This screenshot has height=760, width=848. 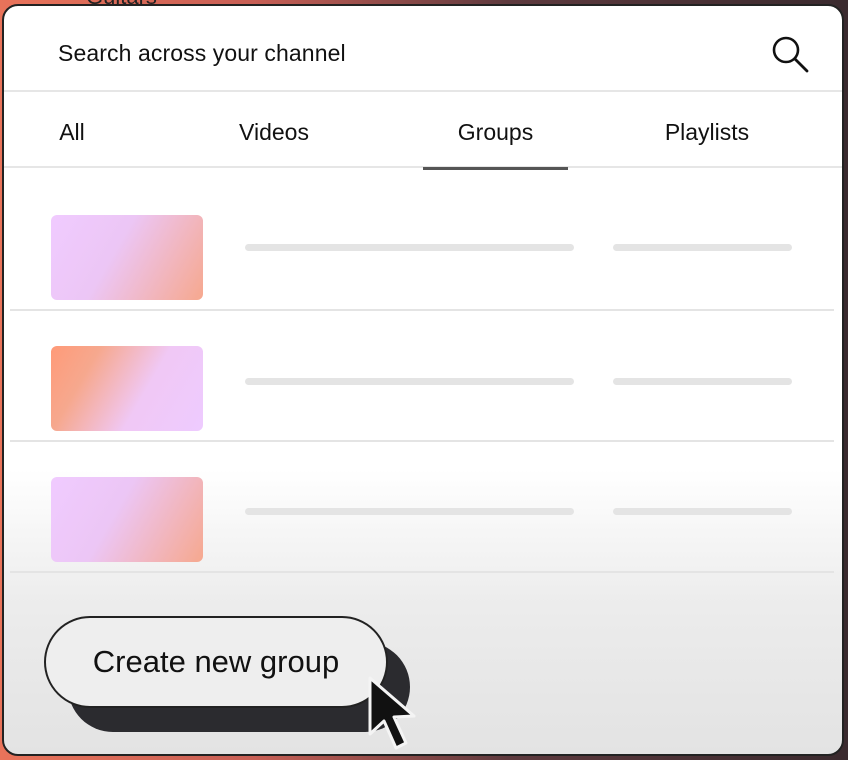 I want to click on tab-bar: All Videos Groups Playlists, so click(x=423, y=131).